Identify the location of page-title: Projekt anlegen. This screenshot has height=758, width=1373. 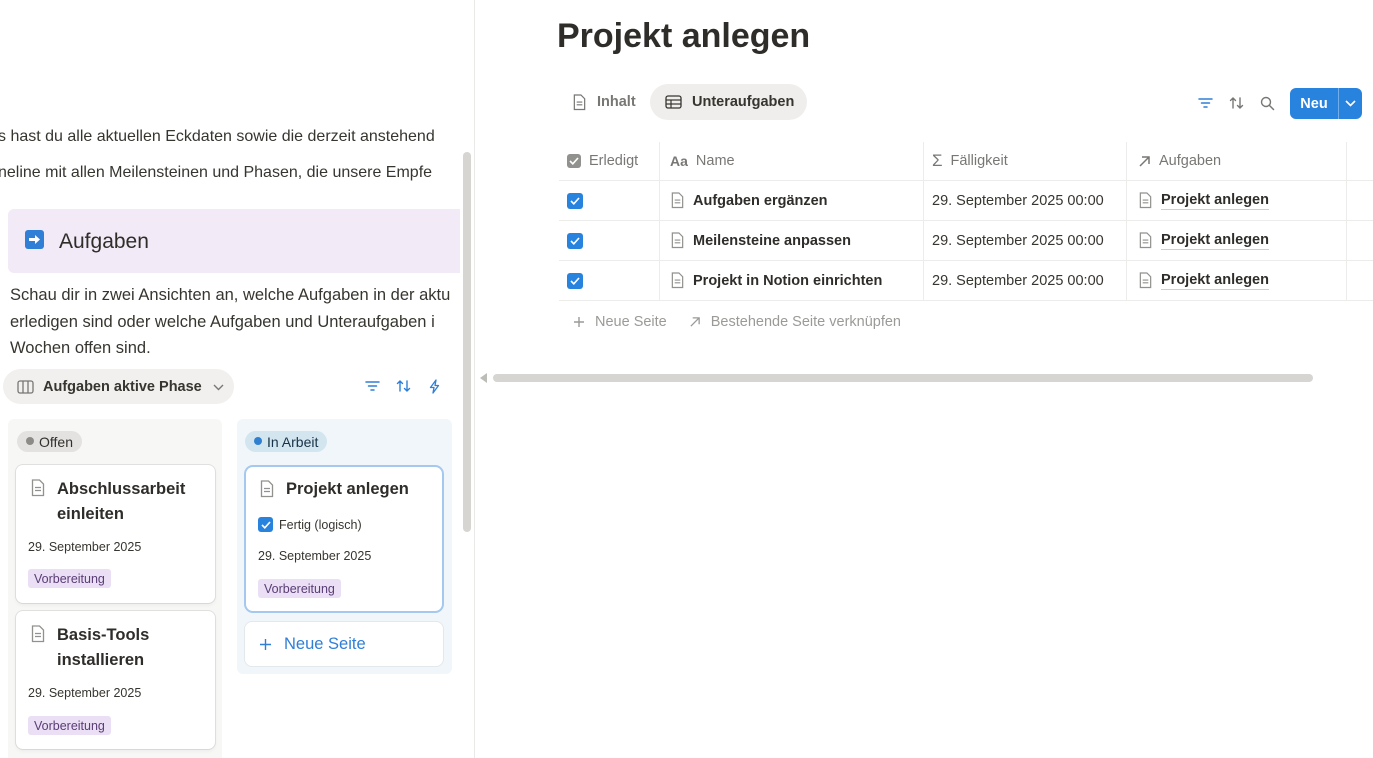
(684, 36).